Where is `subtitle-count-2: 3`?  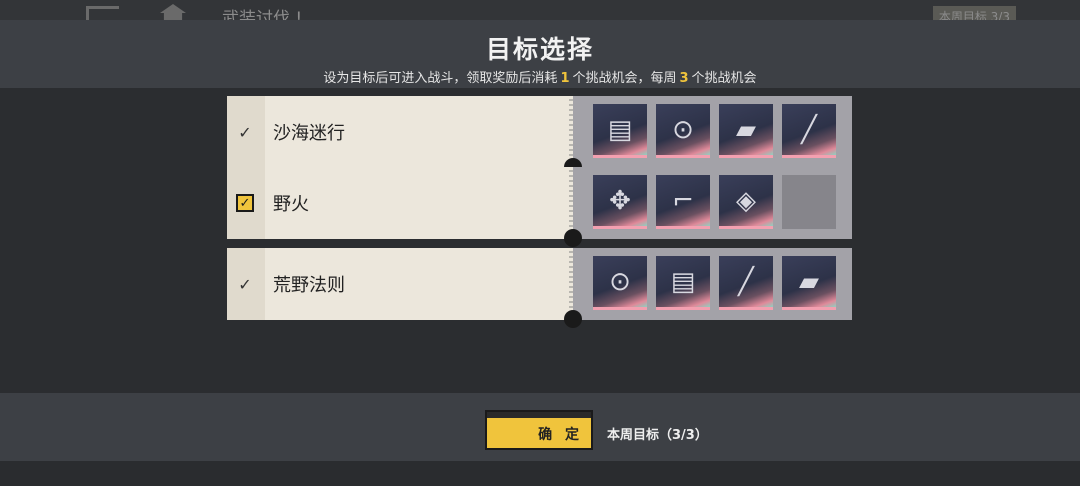 subtitle-count-2: 3 is located at coordinates (684, 78).